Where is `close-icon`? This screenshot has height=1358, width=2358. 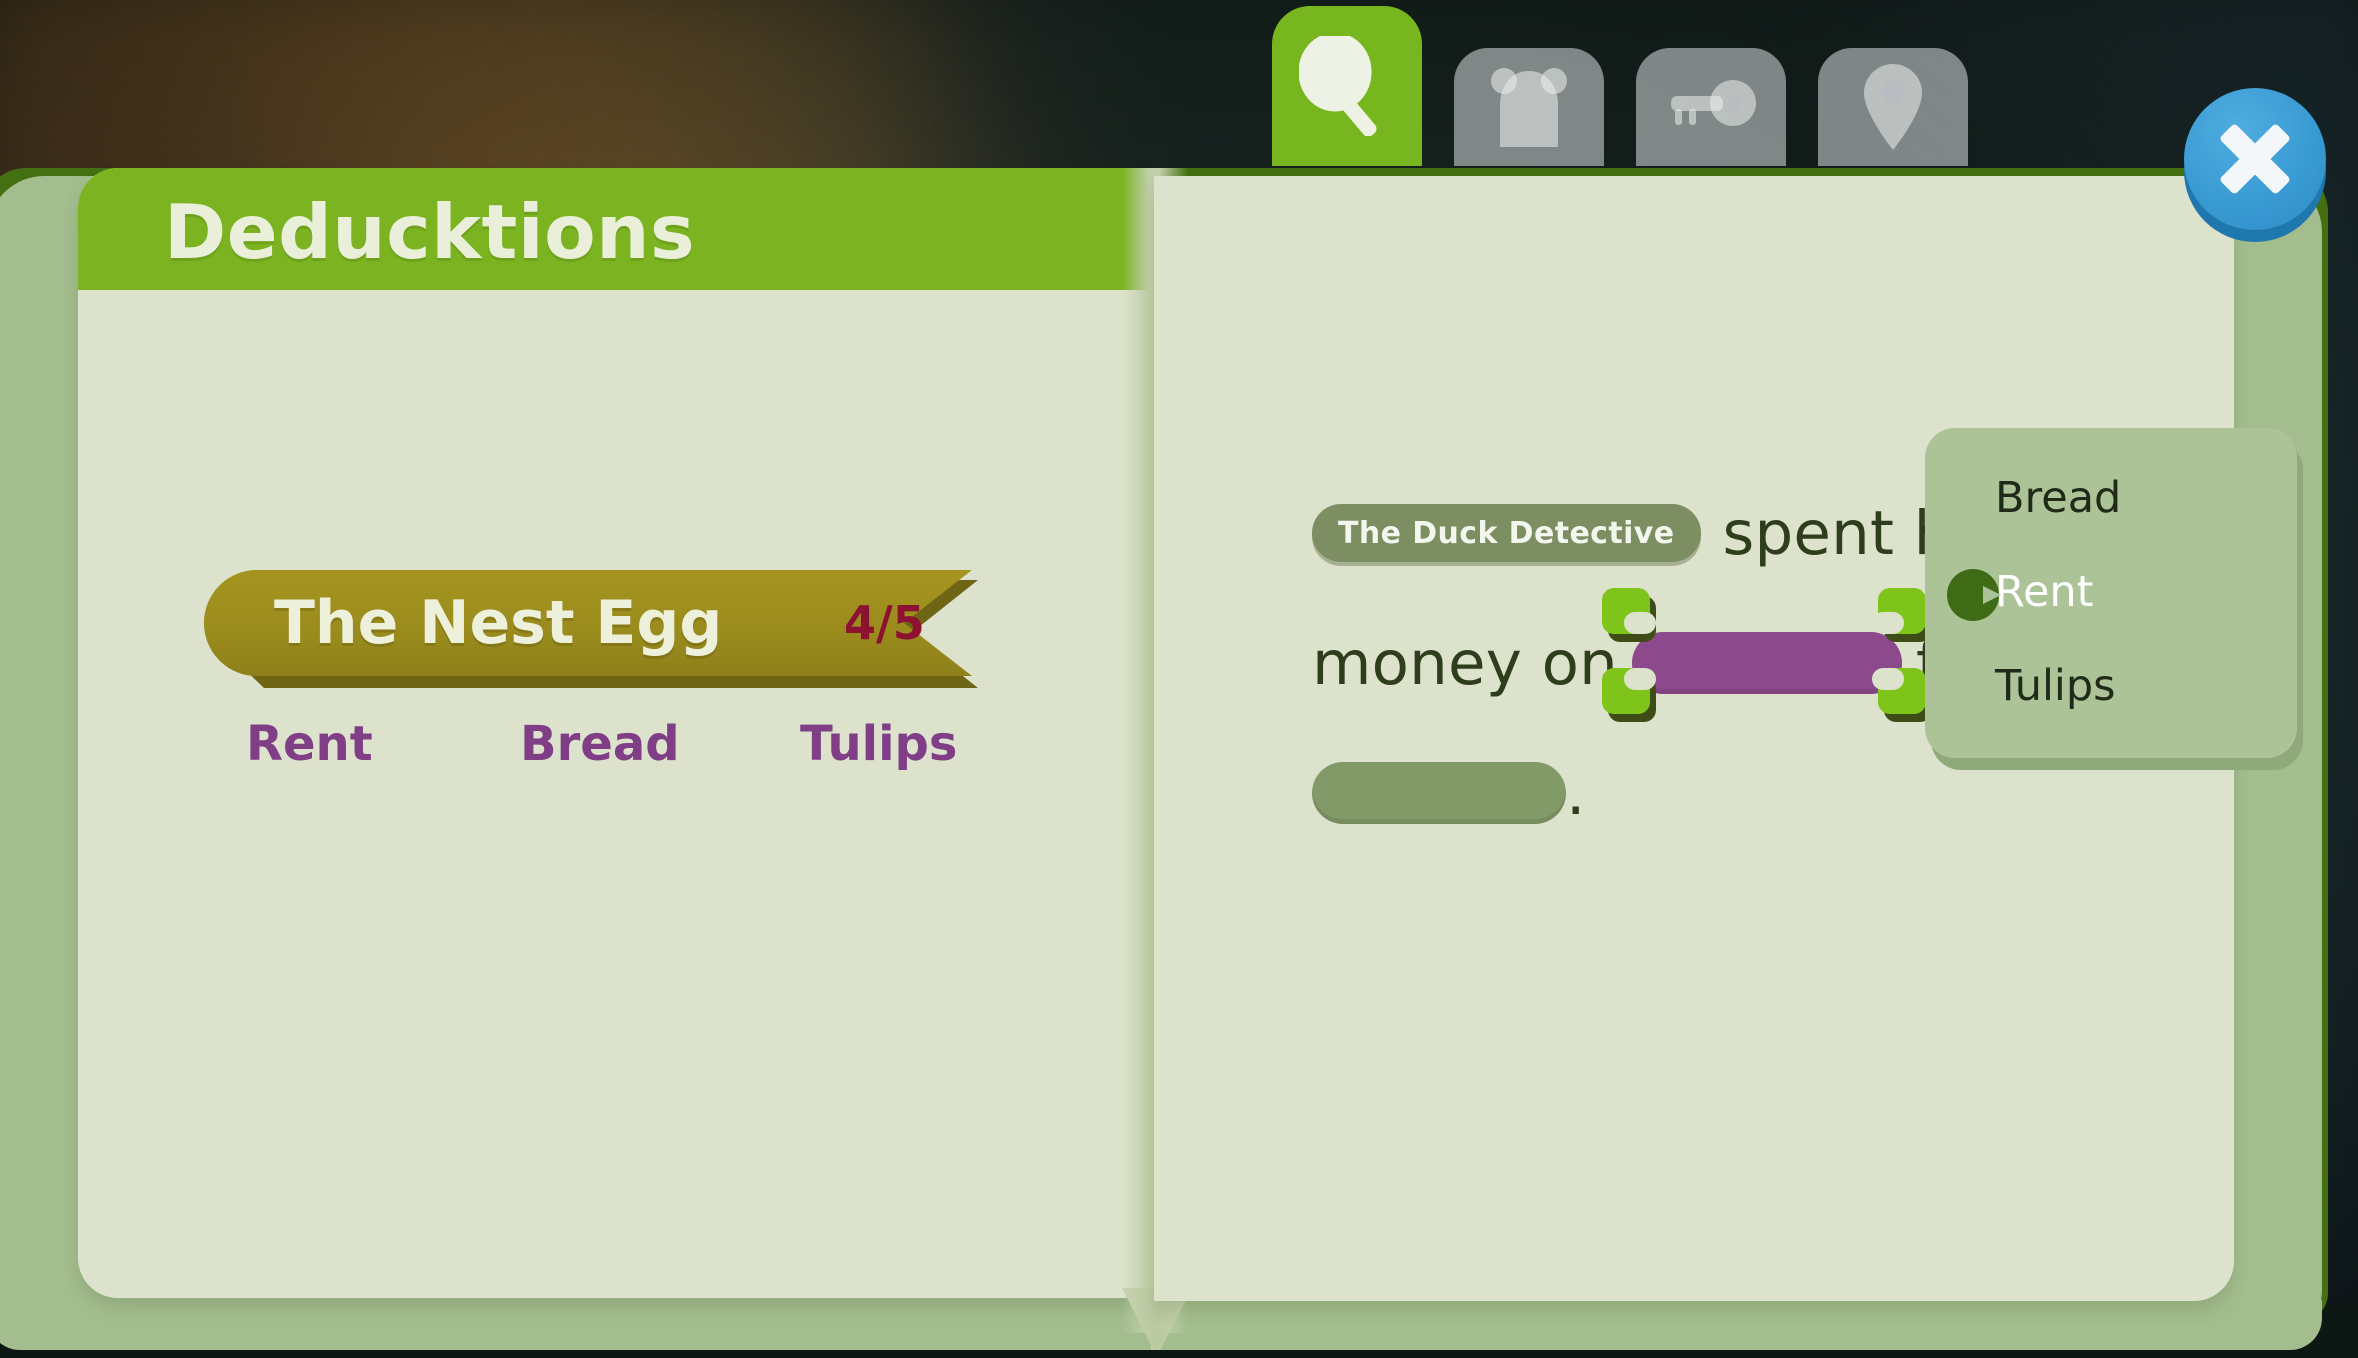 close-icon is located at coordinates (2255, 159).